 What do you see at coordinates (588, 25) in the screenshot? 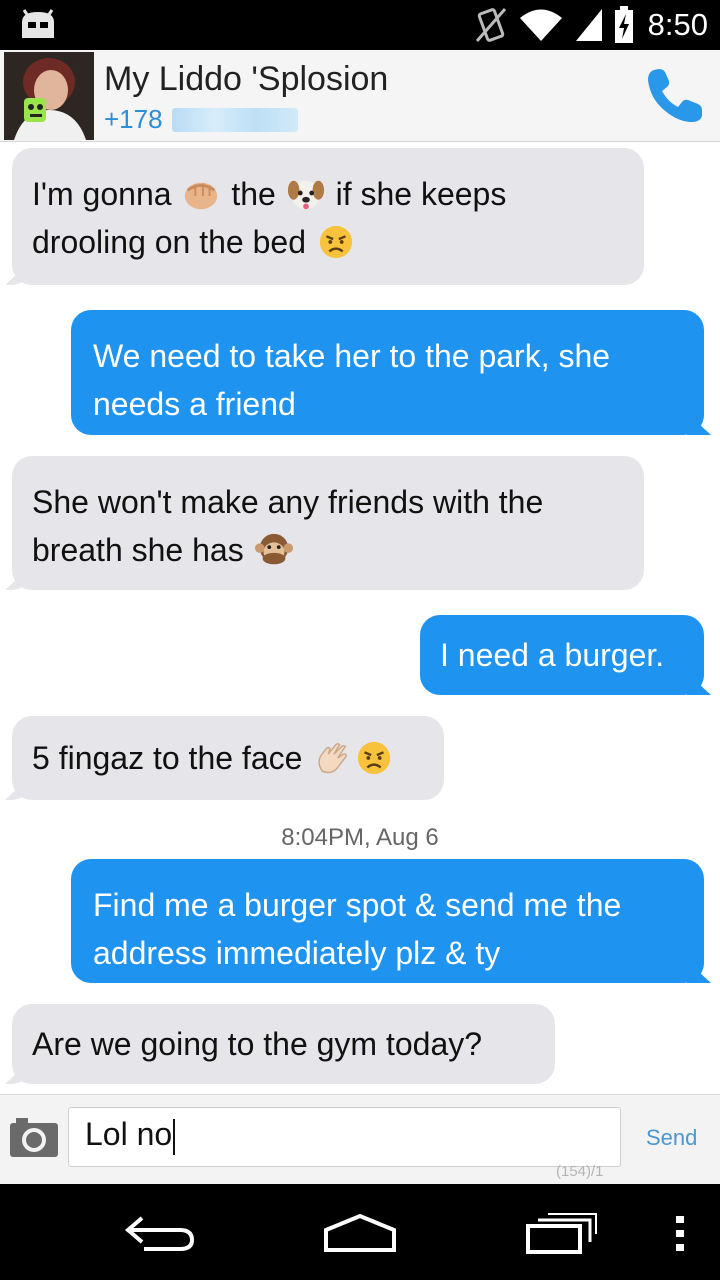
I see `signal-icon` at bounding box center [588, 25].